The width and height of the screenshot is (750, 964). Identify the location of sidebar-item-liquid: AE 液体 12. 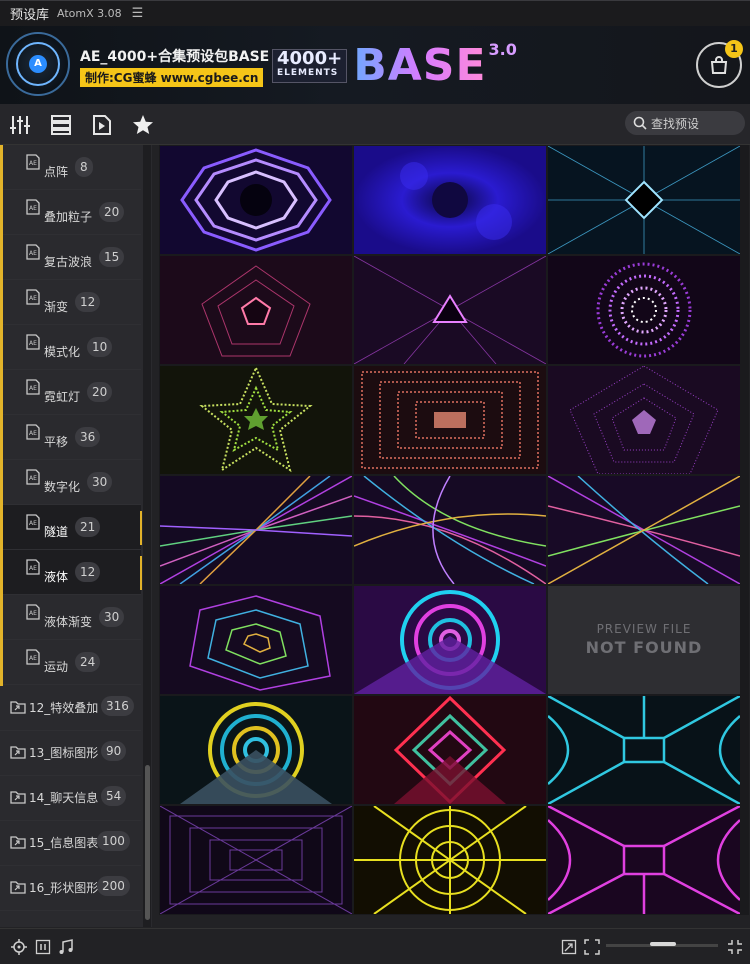
(72, 572).